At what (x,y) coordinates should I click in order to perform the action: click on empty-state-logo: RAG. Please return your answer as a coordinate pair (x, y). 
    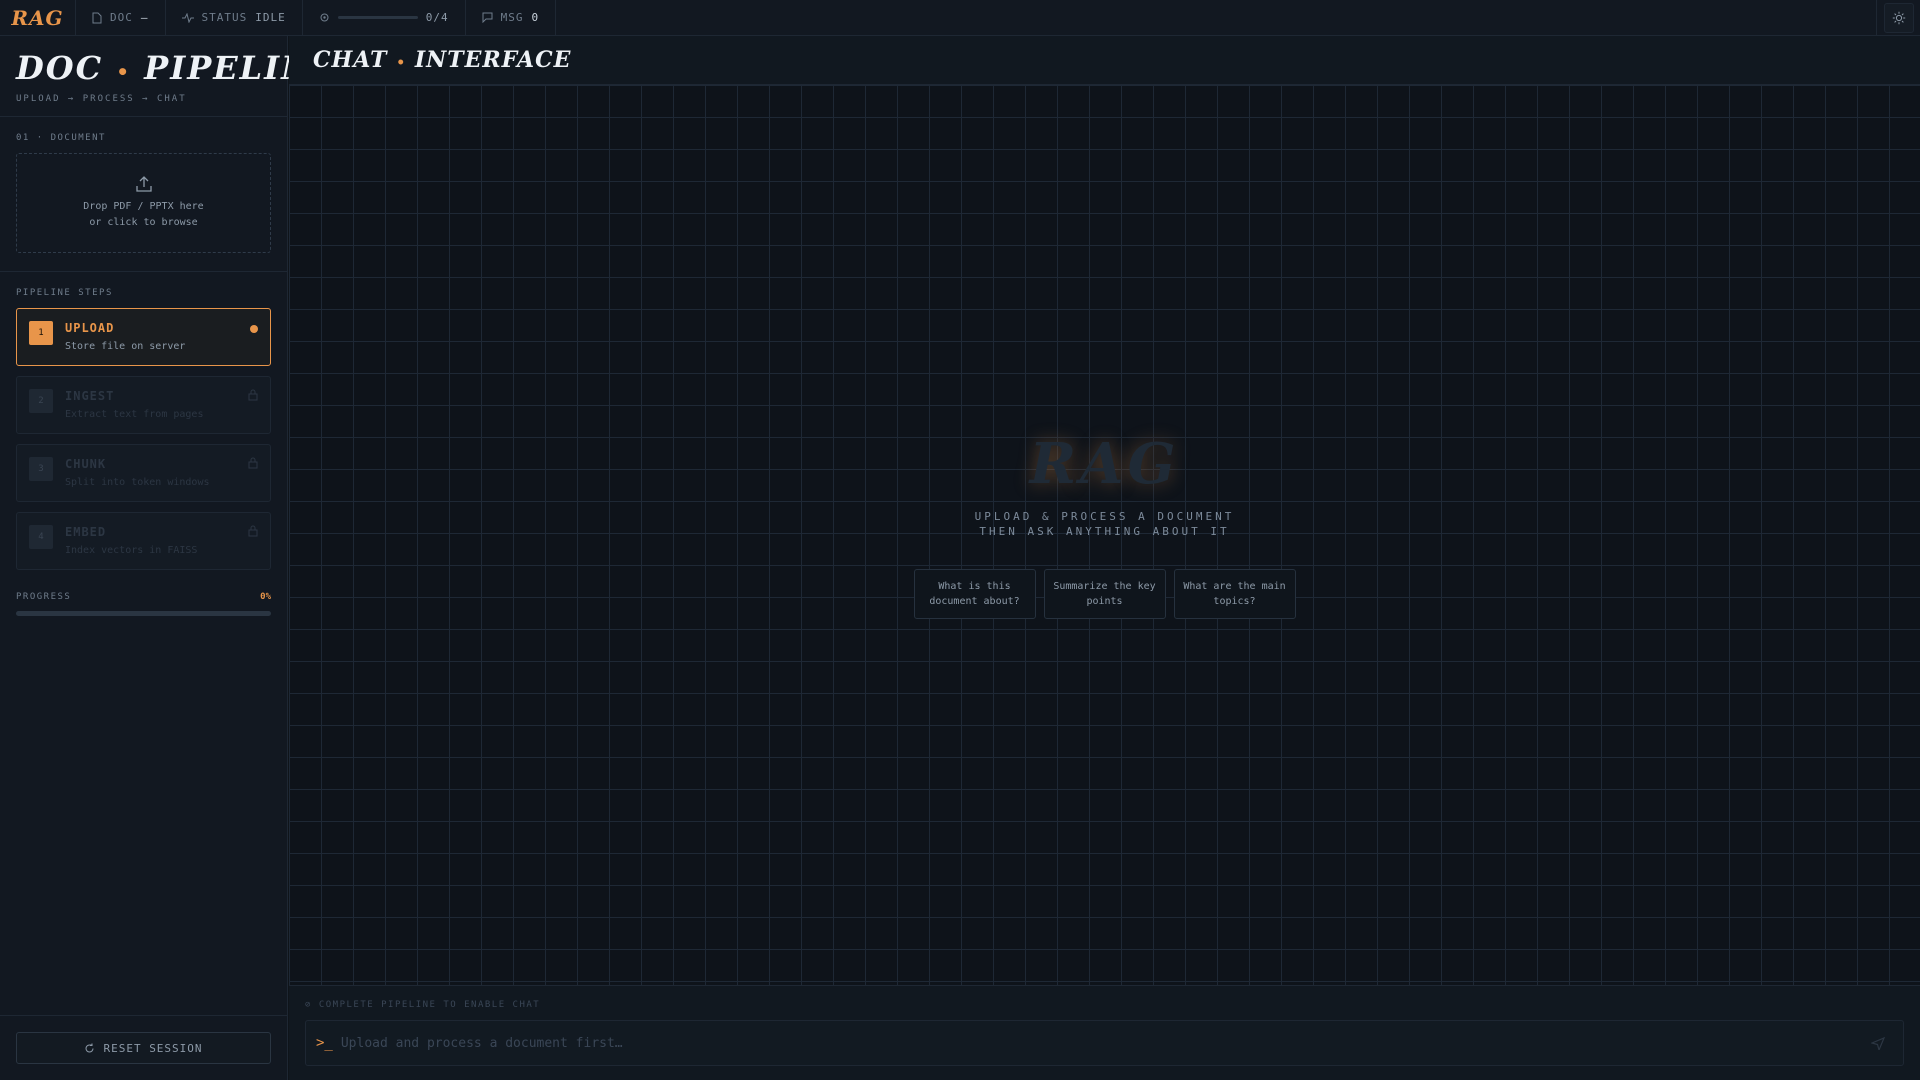
    Looking at the image, I should click on (1104, 464).